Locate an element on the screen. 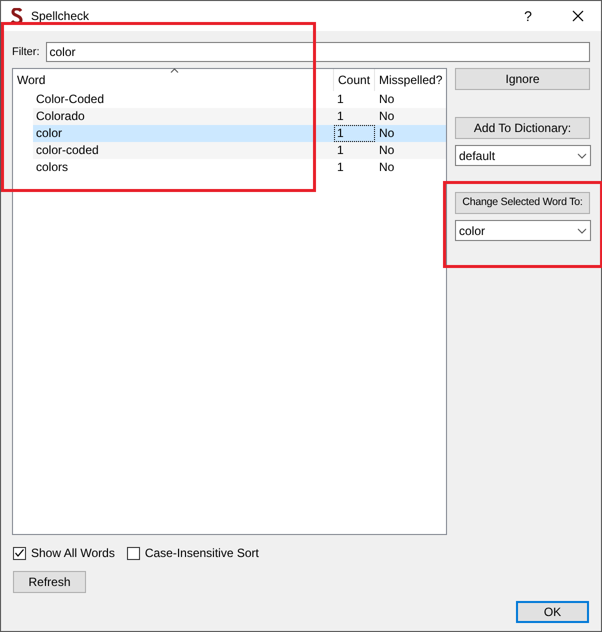 The height and width of the screenshot is (632, 602). close-icon is located at coordinates (578, 16).